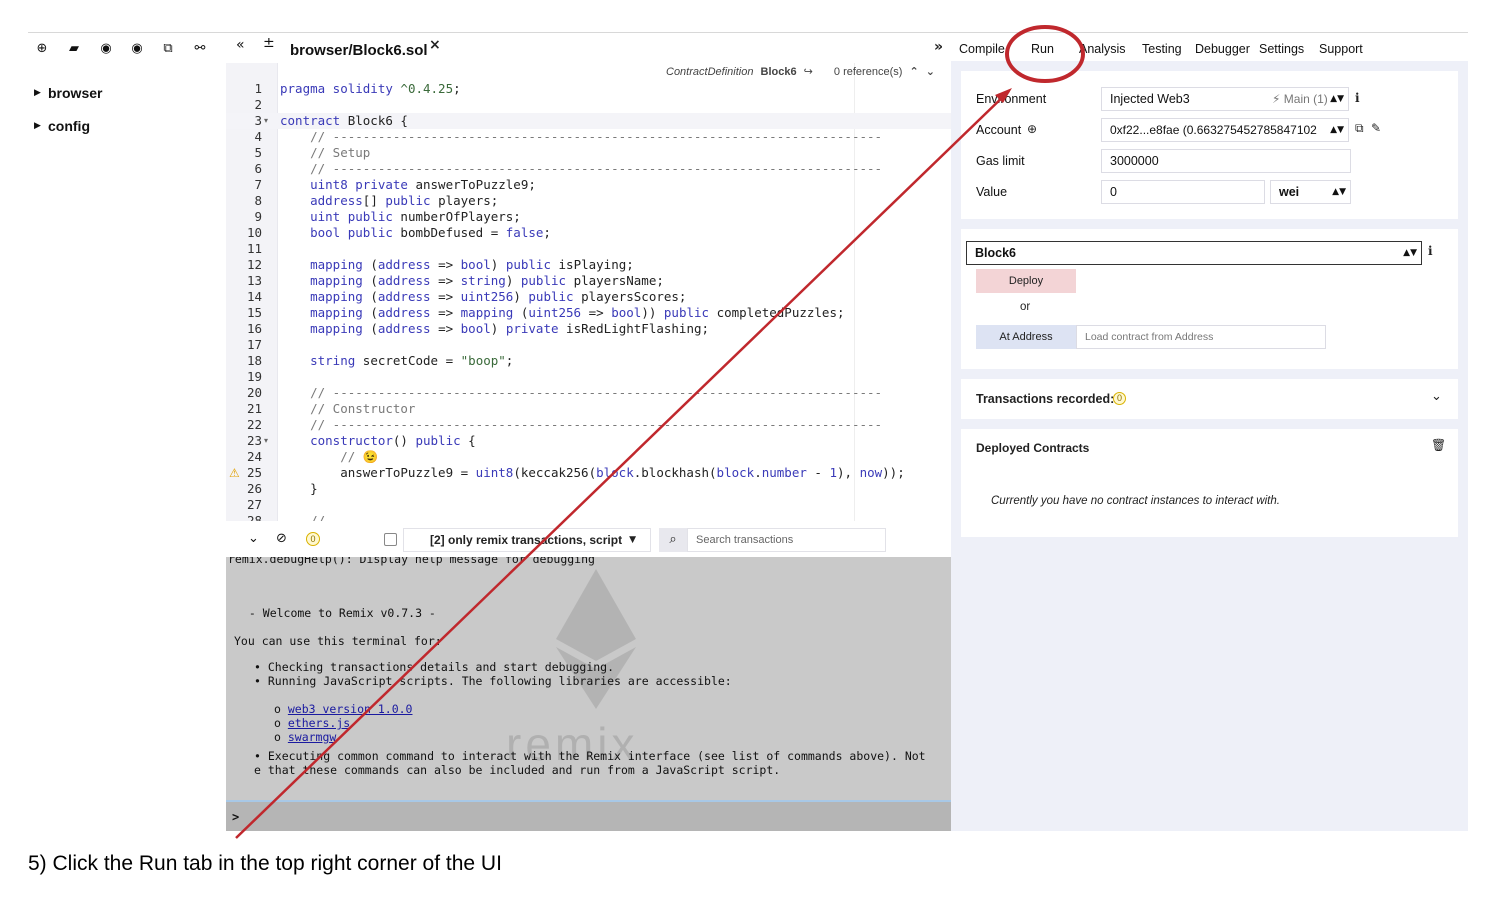  What do you see at coordinates (588, 815) in the screenshot?
I see `terminal-input-bar: >` at bounding box center [588, 815].